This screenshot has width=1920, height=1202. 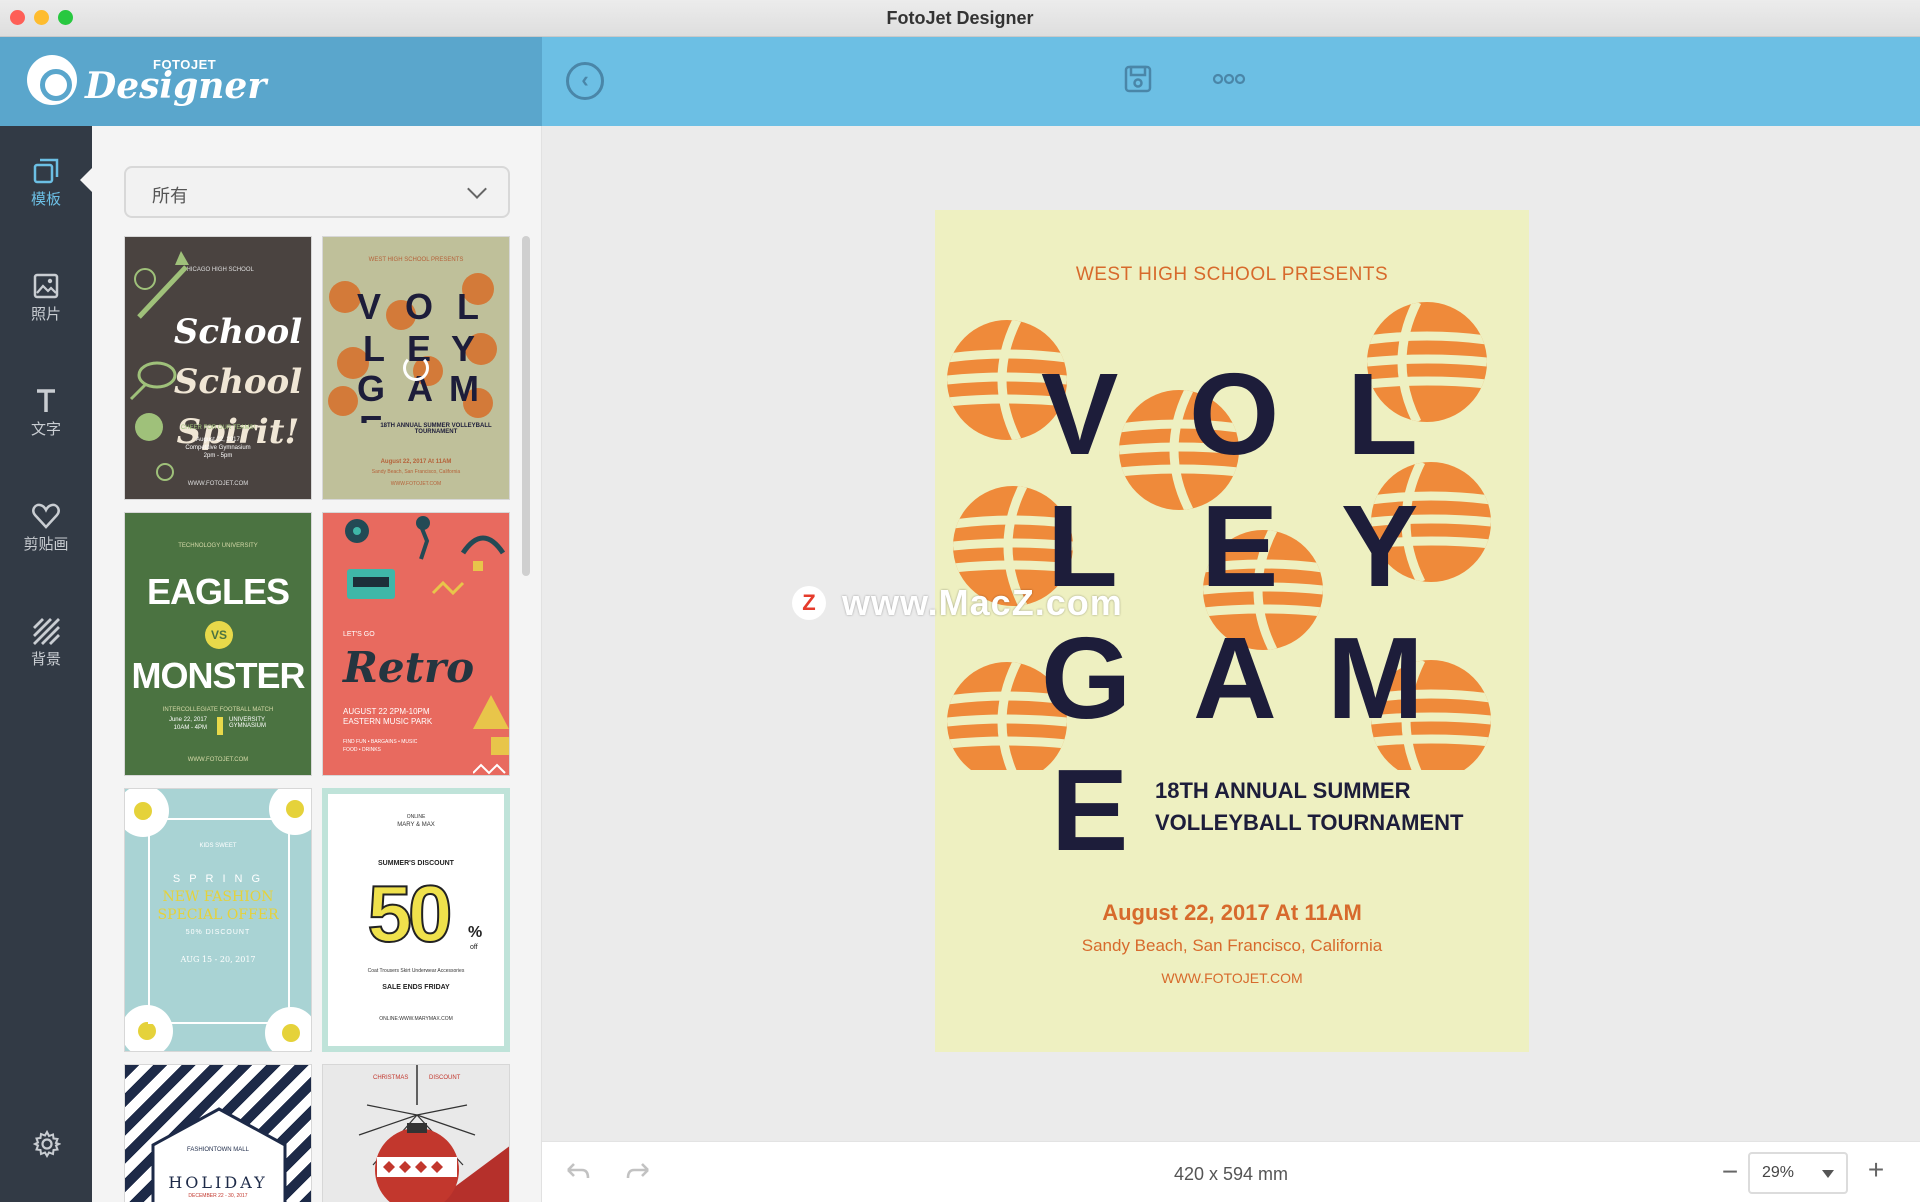 I want to click on logo-big-text: Designer, so click(x=176, y=86).